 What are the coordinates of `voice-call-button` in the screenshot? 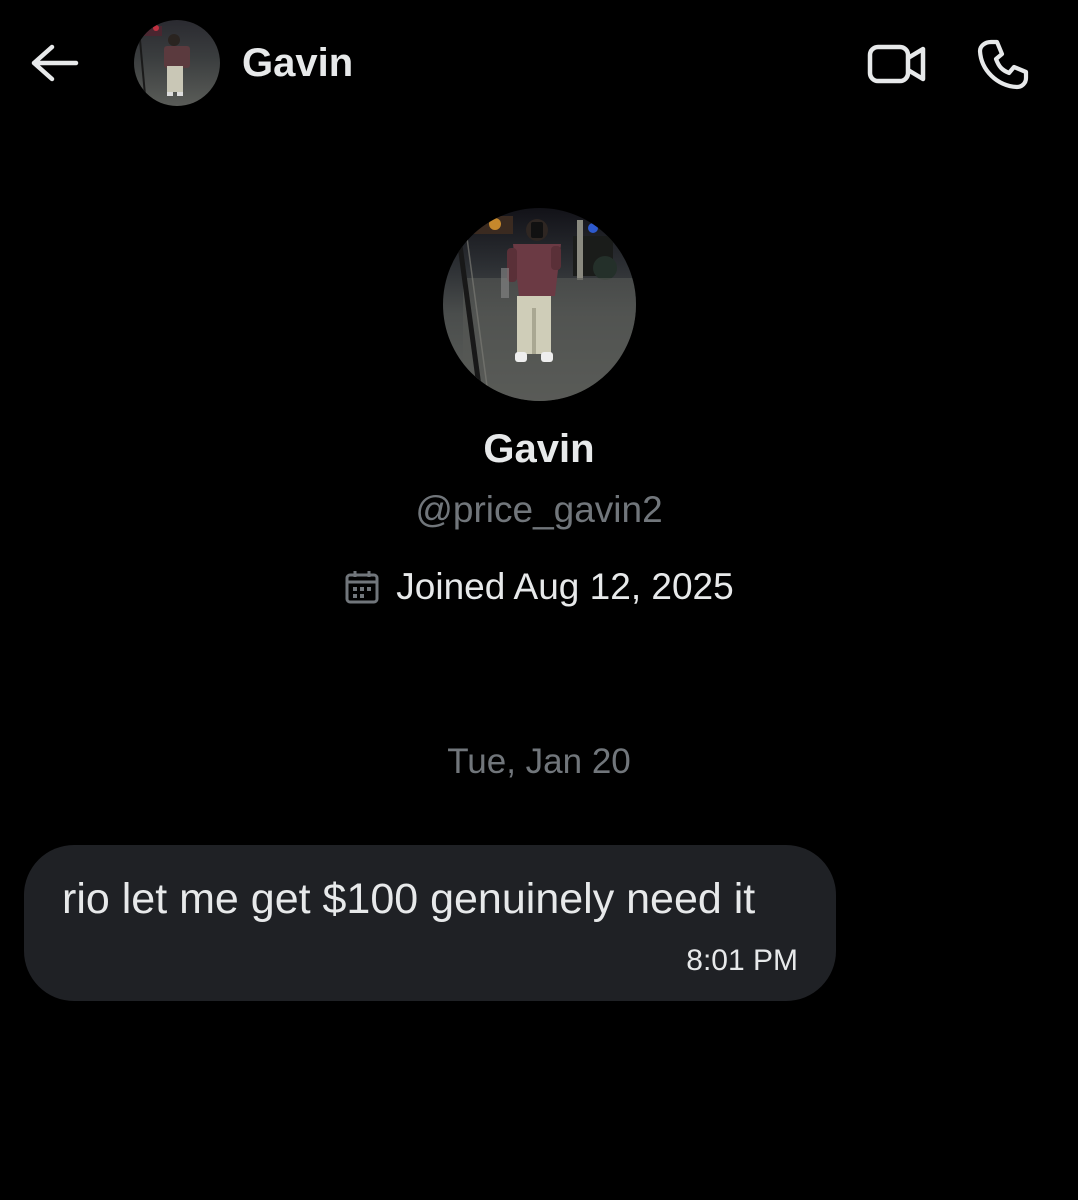 It's located at (1003, 64).